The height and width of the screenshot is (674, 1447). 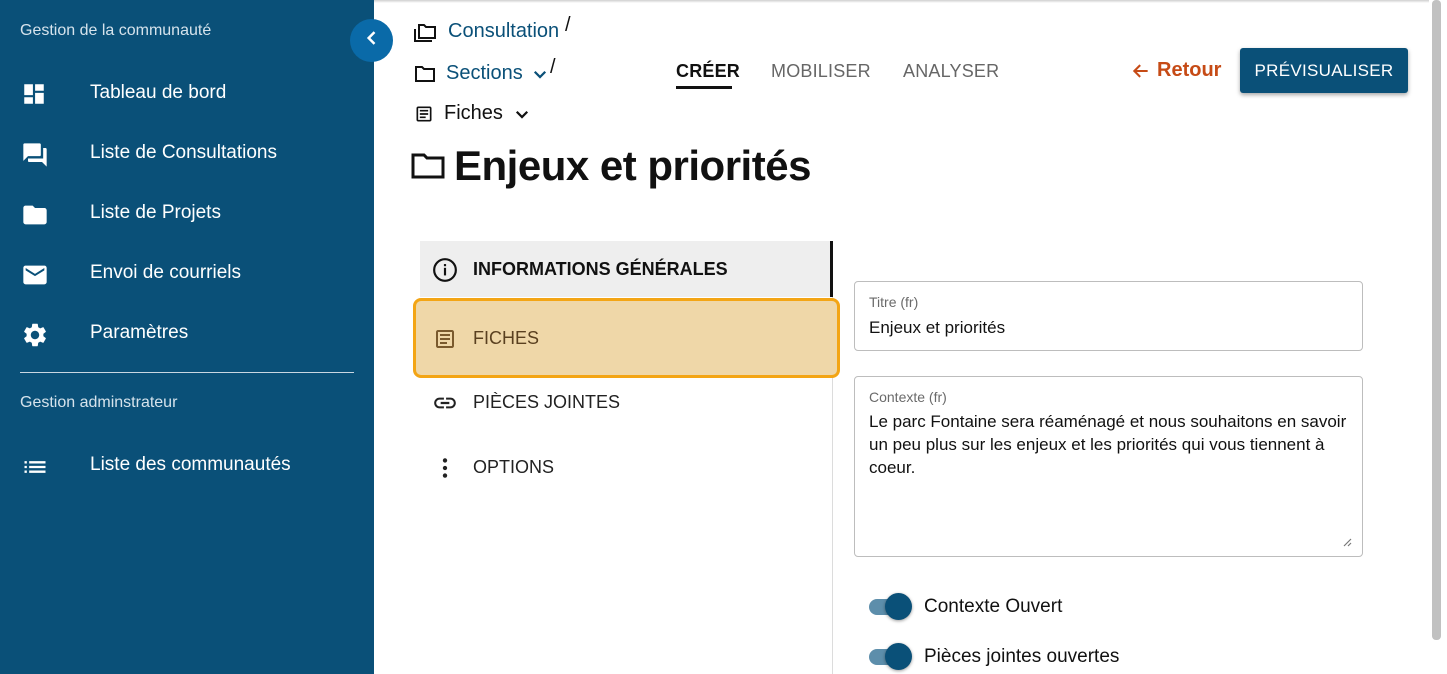 I want to click on back-button-label: Retour, so click(x=1189, y=70).